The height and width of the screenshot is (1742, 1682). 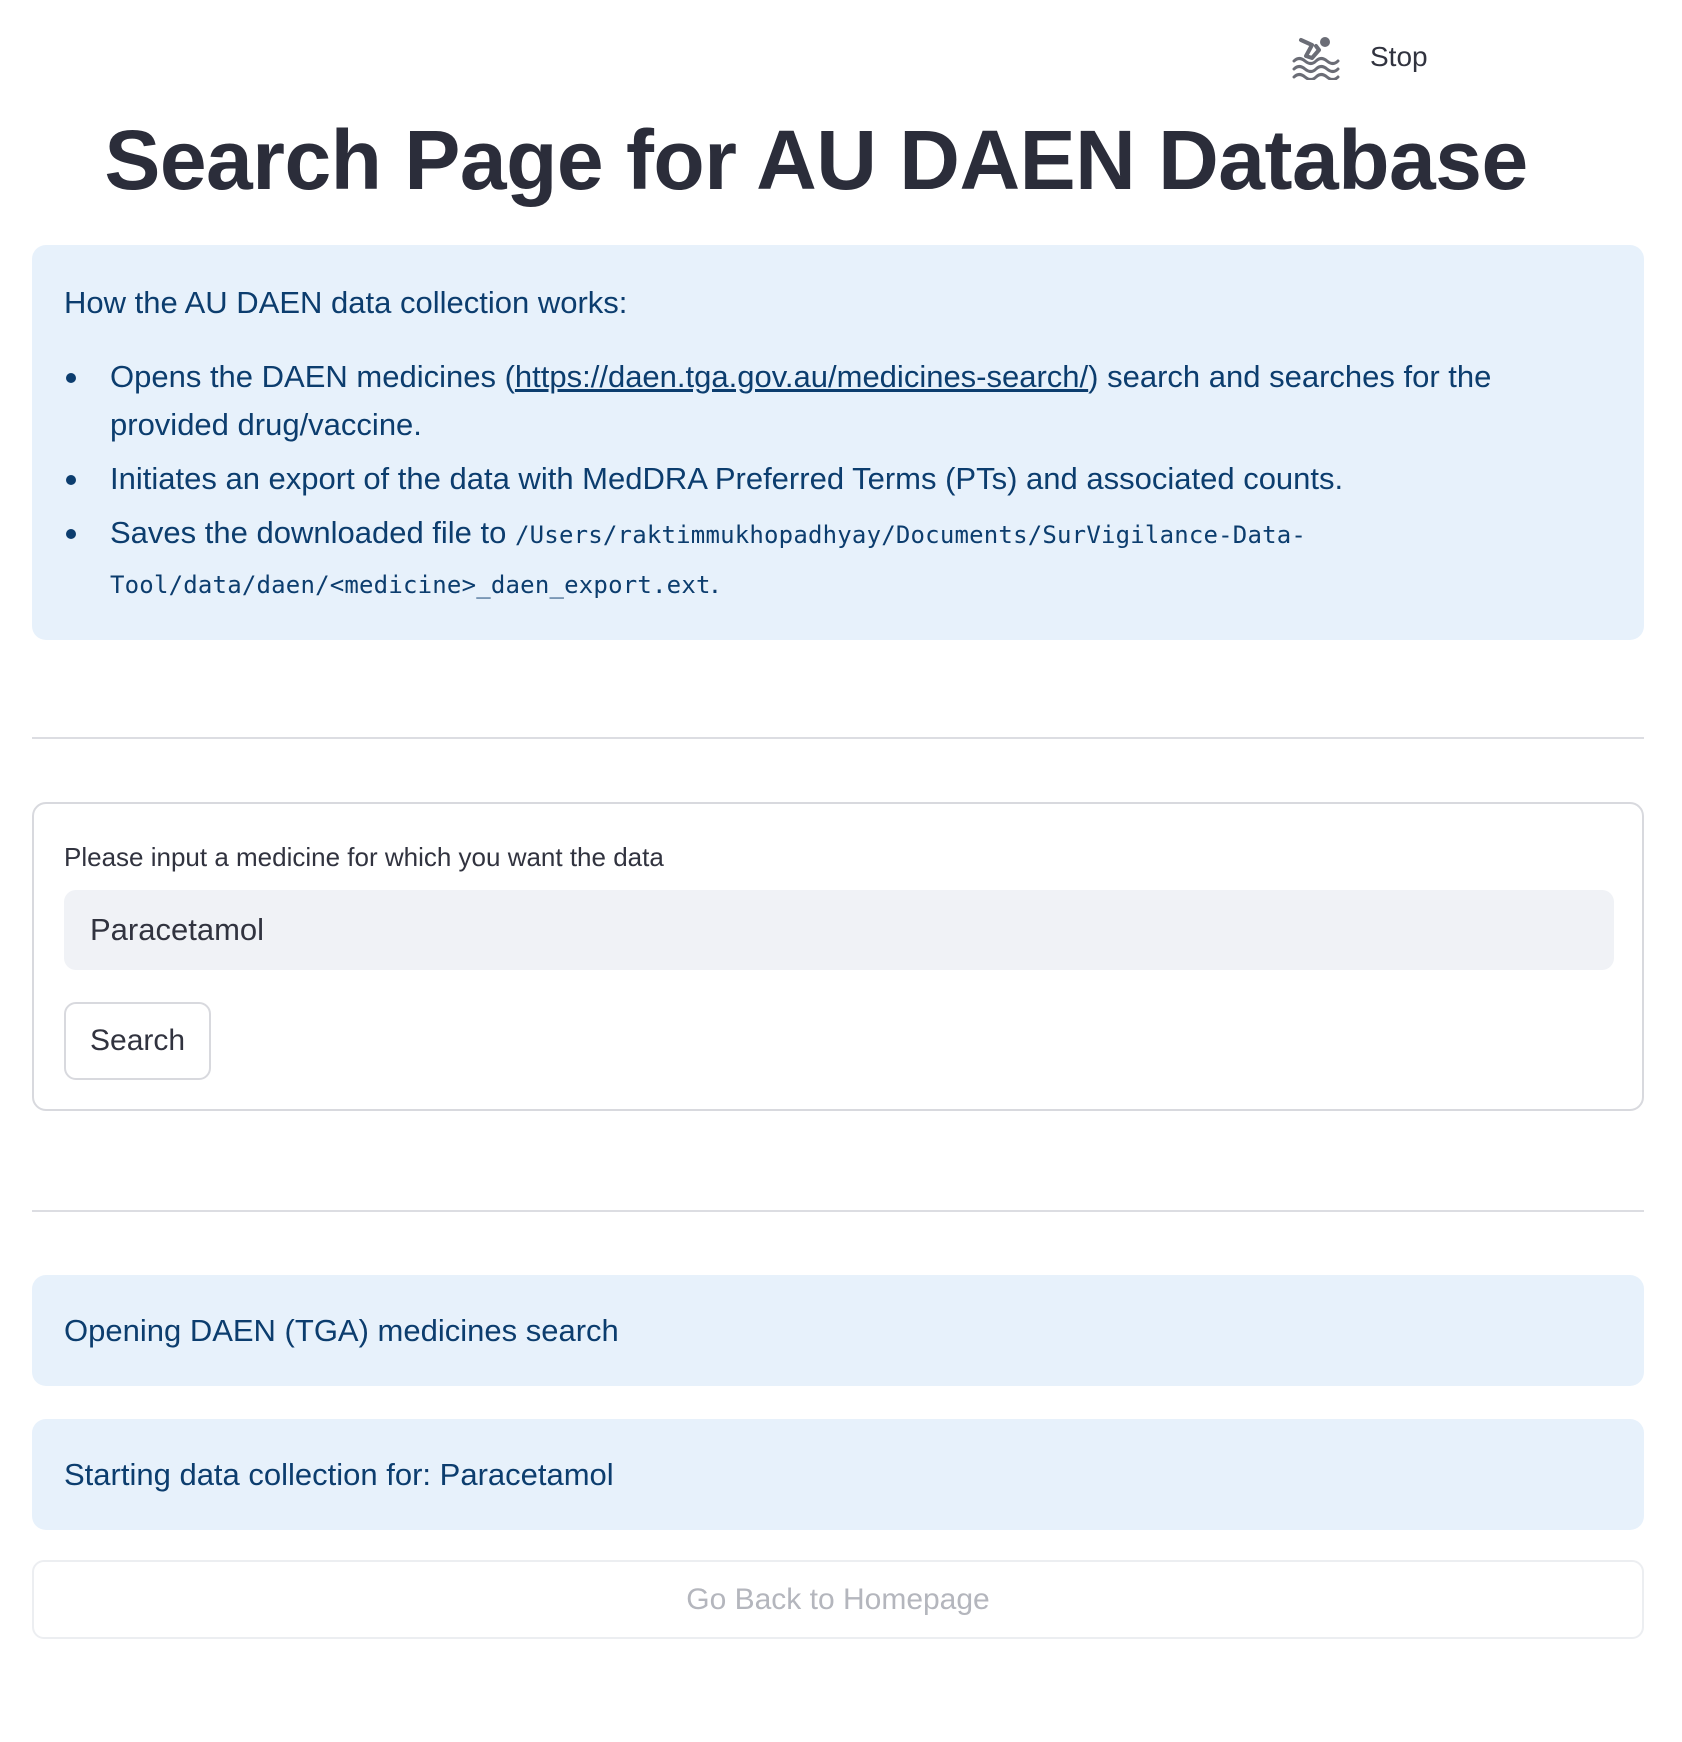 What do you see at coordinates (1360, 57) in the screenshot?
I see `running-status: Stop` at bounding box center [1360, 57].